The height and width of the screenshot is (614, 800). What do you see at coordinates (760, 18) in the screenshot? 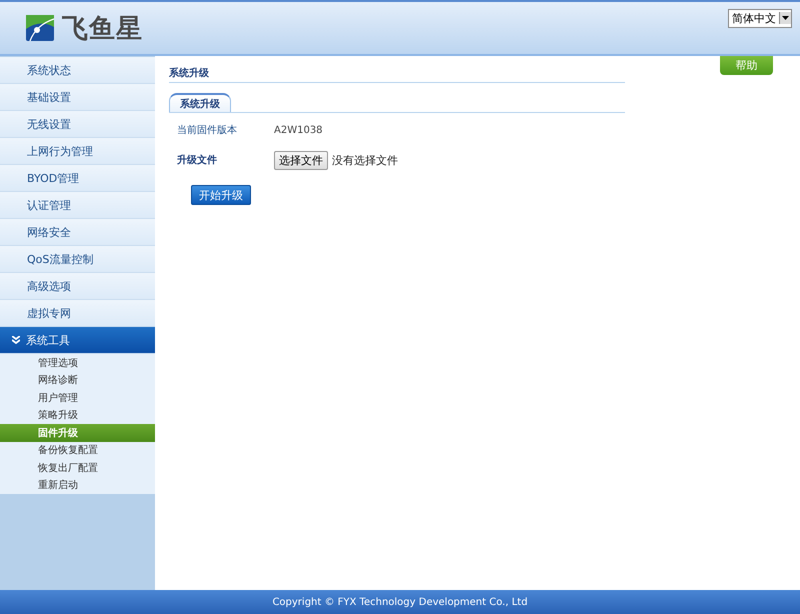
I see `language-select: 简体中文` at bounding box center [760, 18].